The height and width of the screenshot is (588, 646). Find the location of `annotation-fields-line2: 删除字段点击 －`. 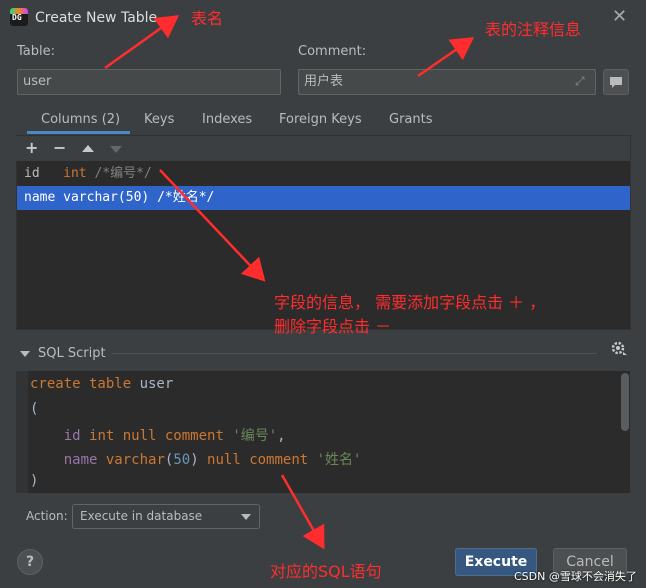

annotation-fields-line2: 删除字段点击 － is located at coordinates (333, 326).